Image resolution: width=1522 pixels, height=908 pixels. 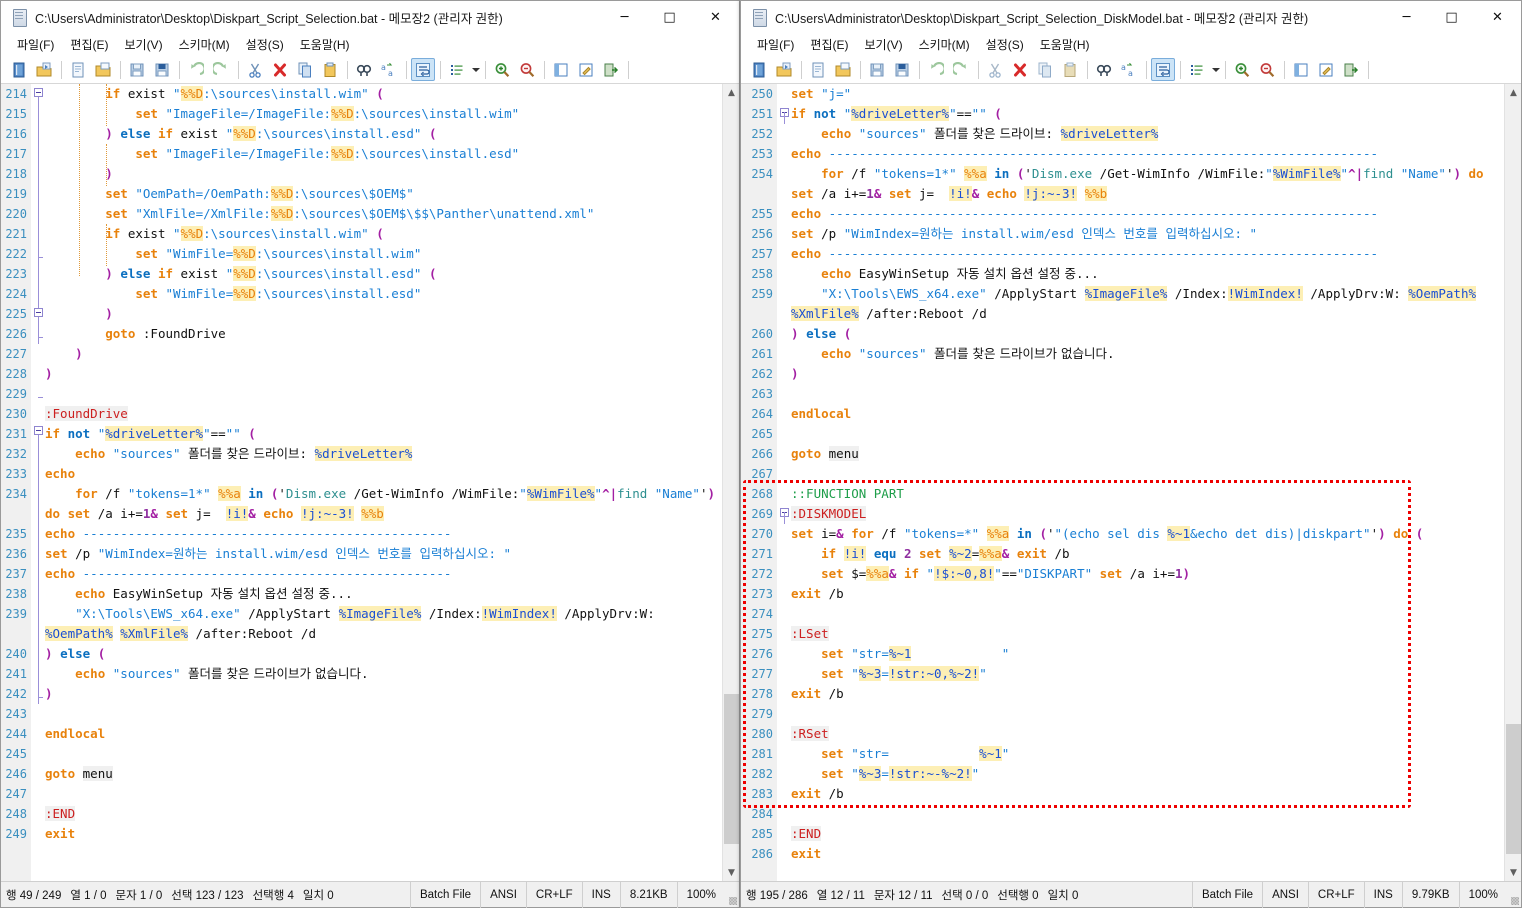 What do you see at coordinates (1242, 69) in the screenshot?
I see `zoom-in-icon` at bounding box center [1242, 69].